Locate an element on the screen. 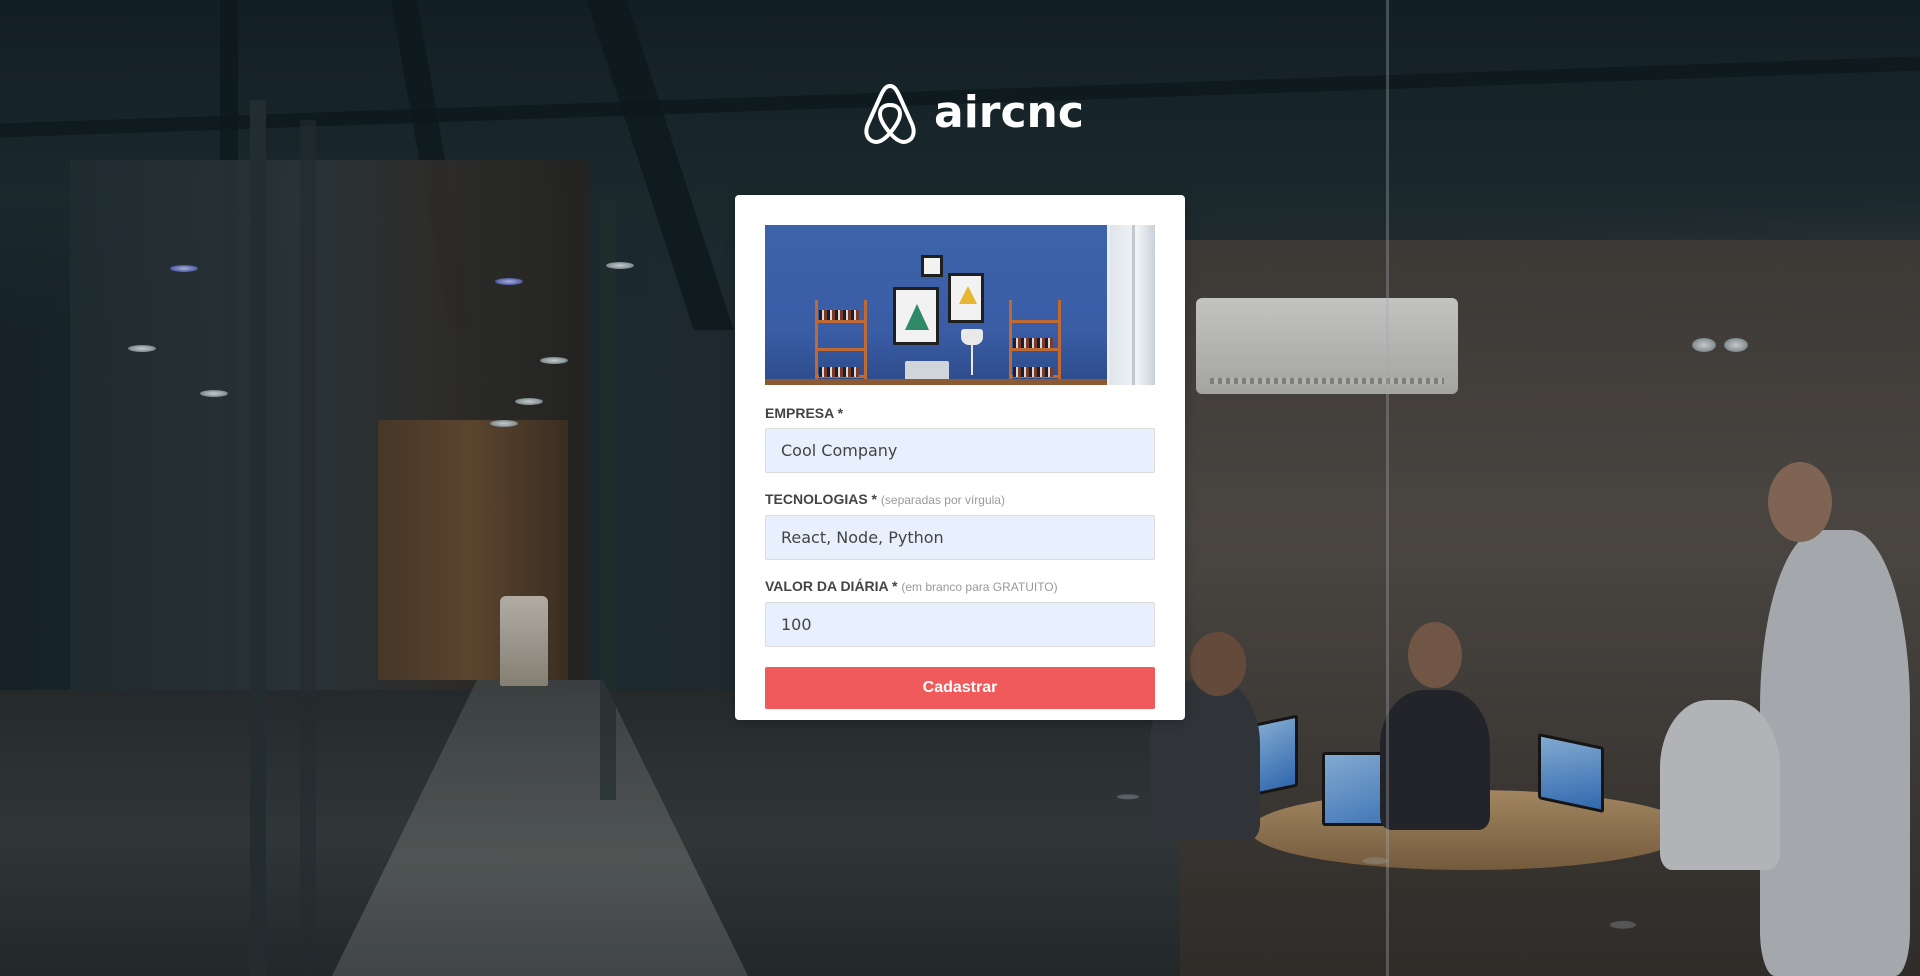  tecnologias-label-text: TECNOLOGIAS * is located at coordinates (821, 499).